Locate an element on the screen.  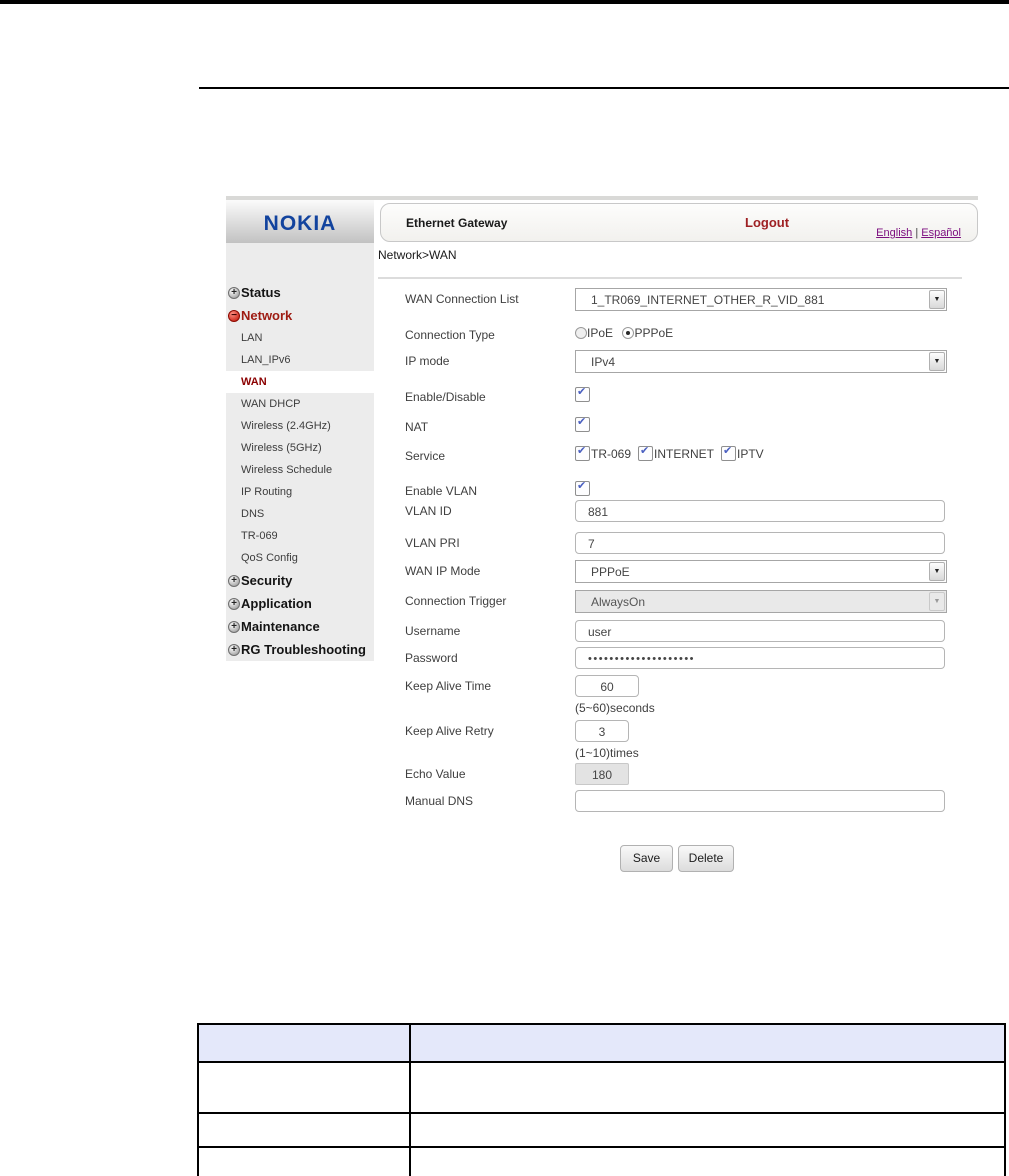
nat-checkbox: ✔ is located at coordinates (582, 424).